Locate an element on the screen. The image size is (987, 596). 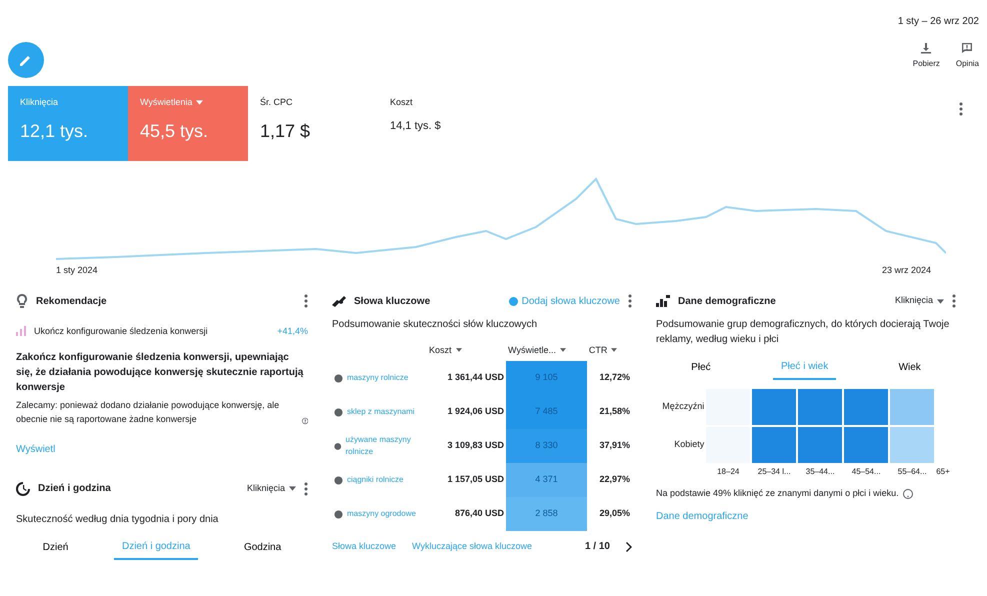
card-title: Rekomendacje is located at coordinates (71, 301).